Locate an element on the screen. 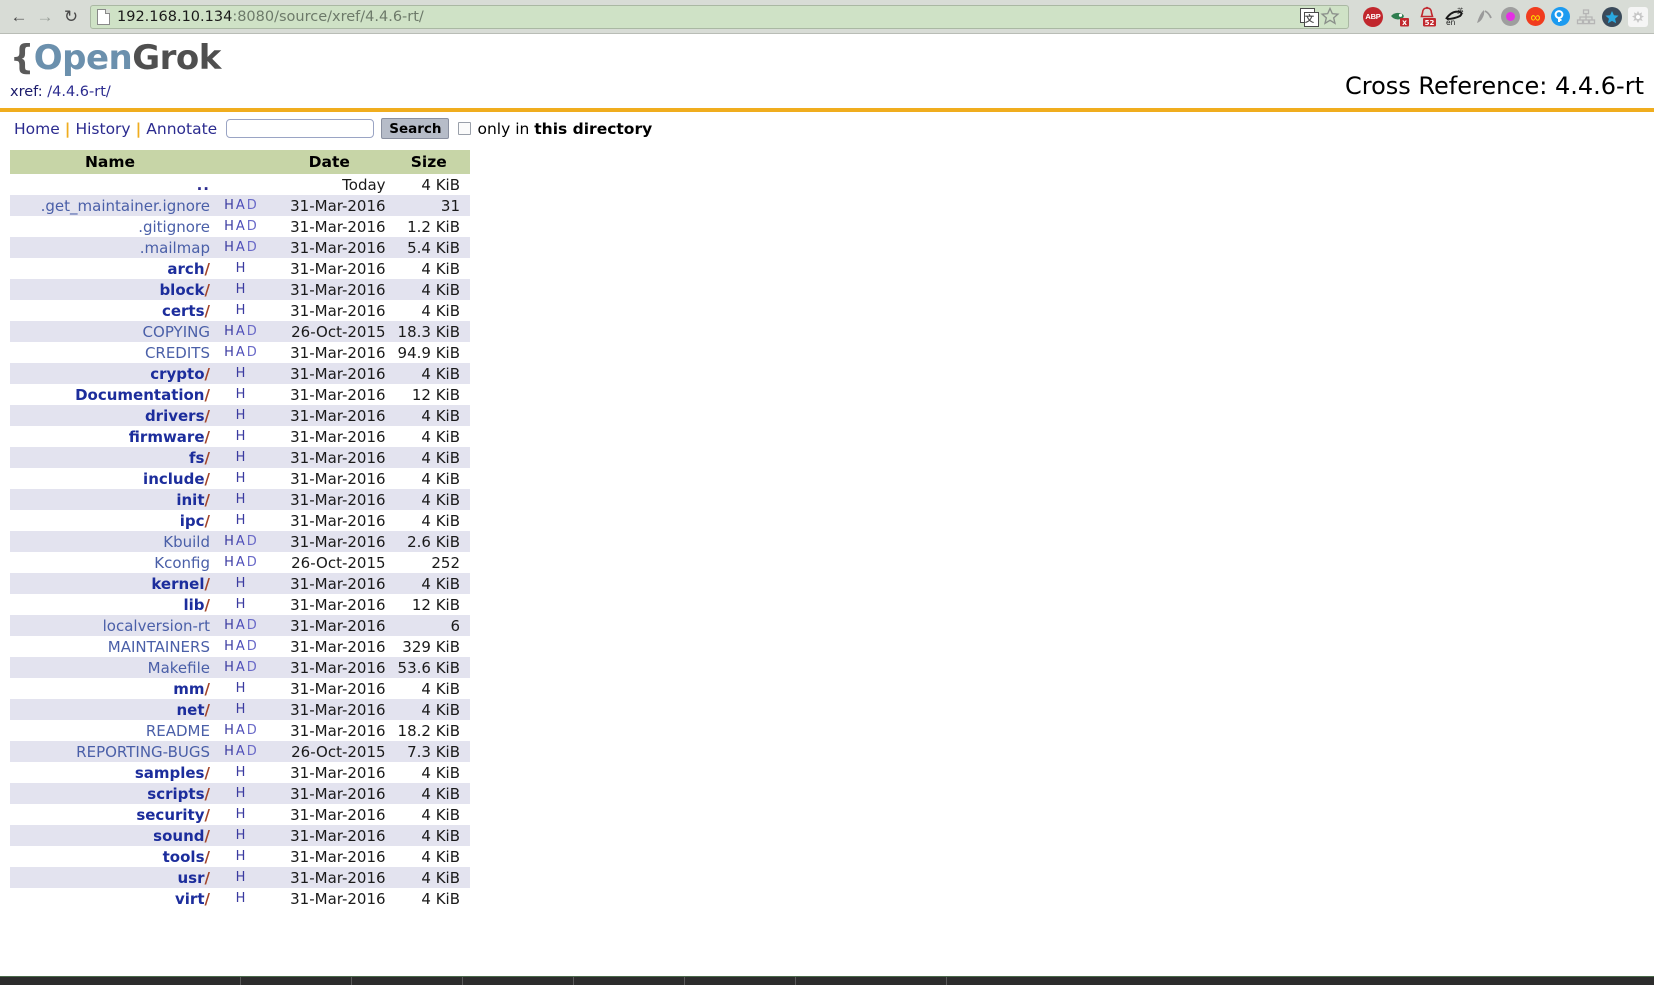 The image size is (1654, 985). table-row: usr/H 31-Mar-2016 4 KiB is located at coordinates (240, 877).